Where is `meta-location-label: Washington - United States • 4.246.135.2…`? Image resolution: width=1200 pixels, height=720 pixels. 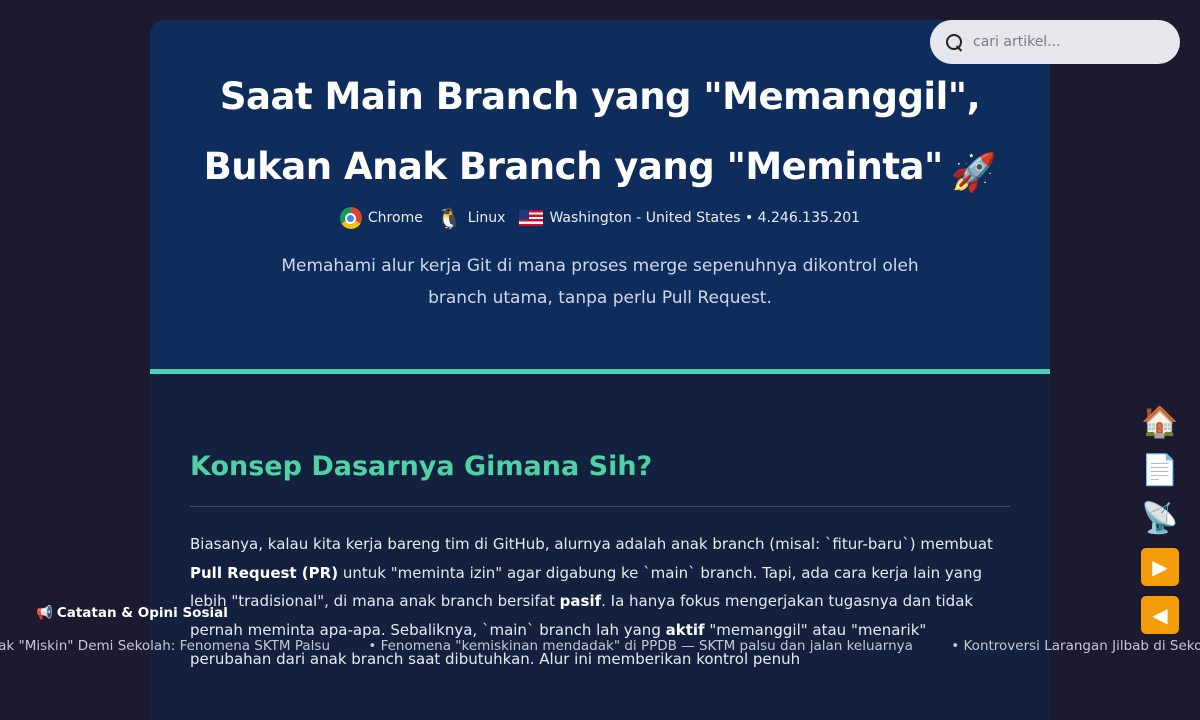 meta-location-label: Washington - United States • 4.246.135.2… is located at coordinates (705, 218).